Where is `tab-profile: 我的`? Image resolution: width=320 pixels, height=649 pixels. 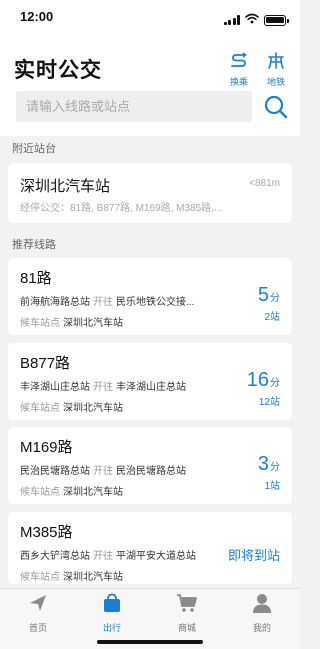 tab-profile: 我的 is located at coordinates (262, 613).